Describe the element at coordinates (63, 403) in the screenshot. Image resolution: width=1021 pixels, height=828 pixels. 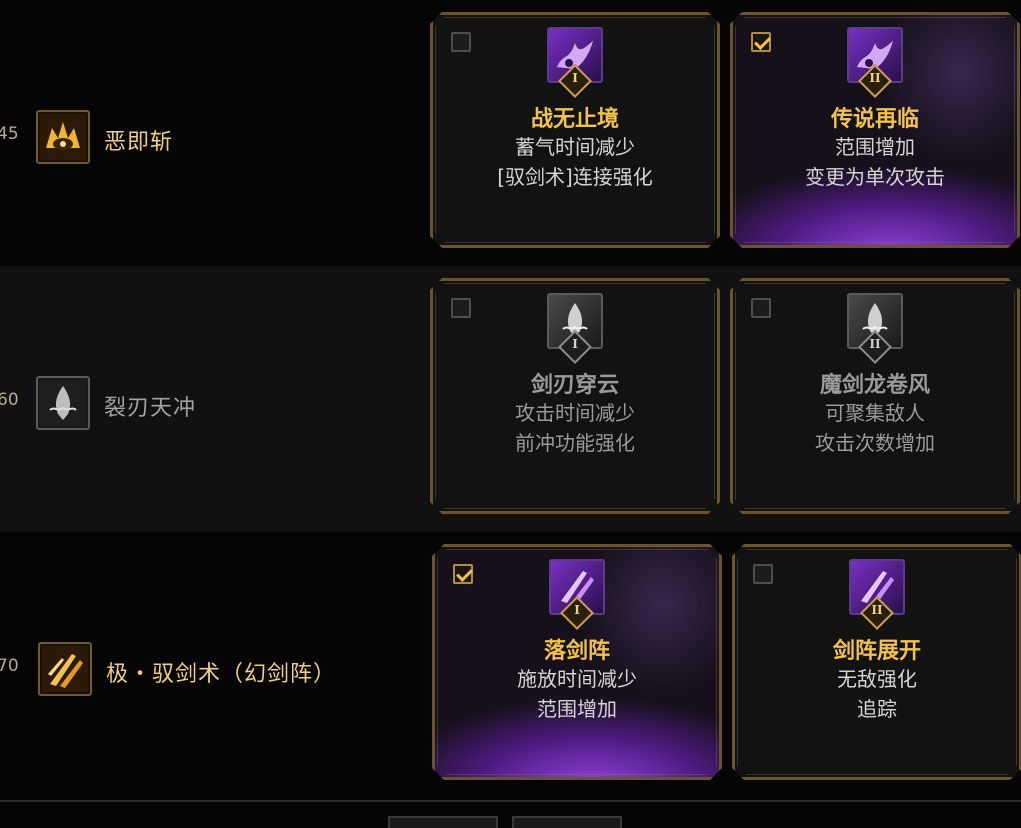
I see `rising-blade-icon` at that location.